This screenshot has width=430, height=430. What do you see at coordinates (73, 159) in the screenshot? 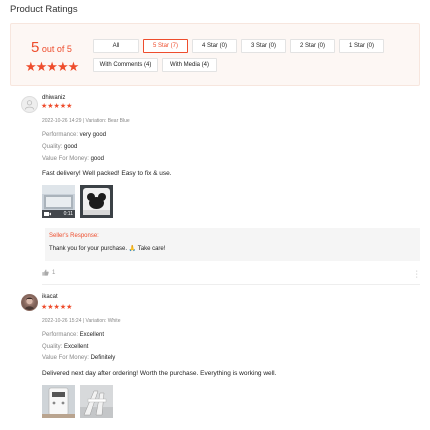
I see `attr-value-for-money: Value For Money: good` at bounding box center [73, 159].